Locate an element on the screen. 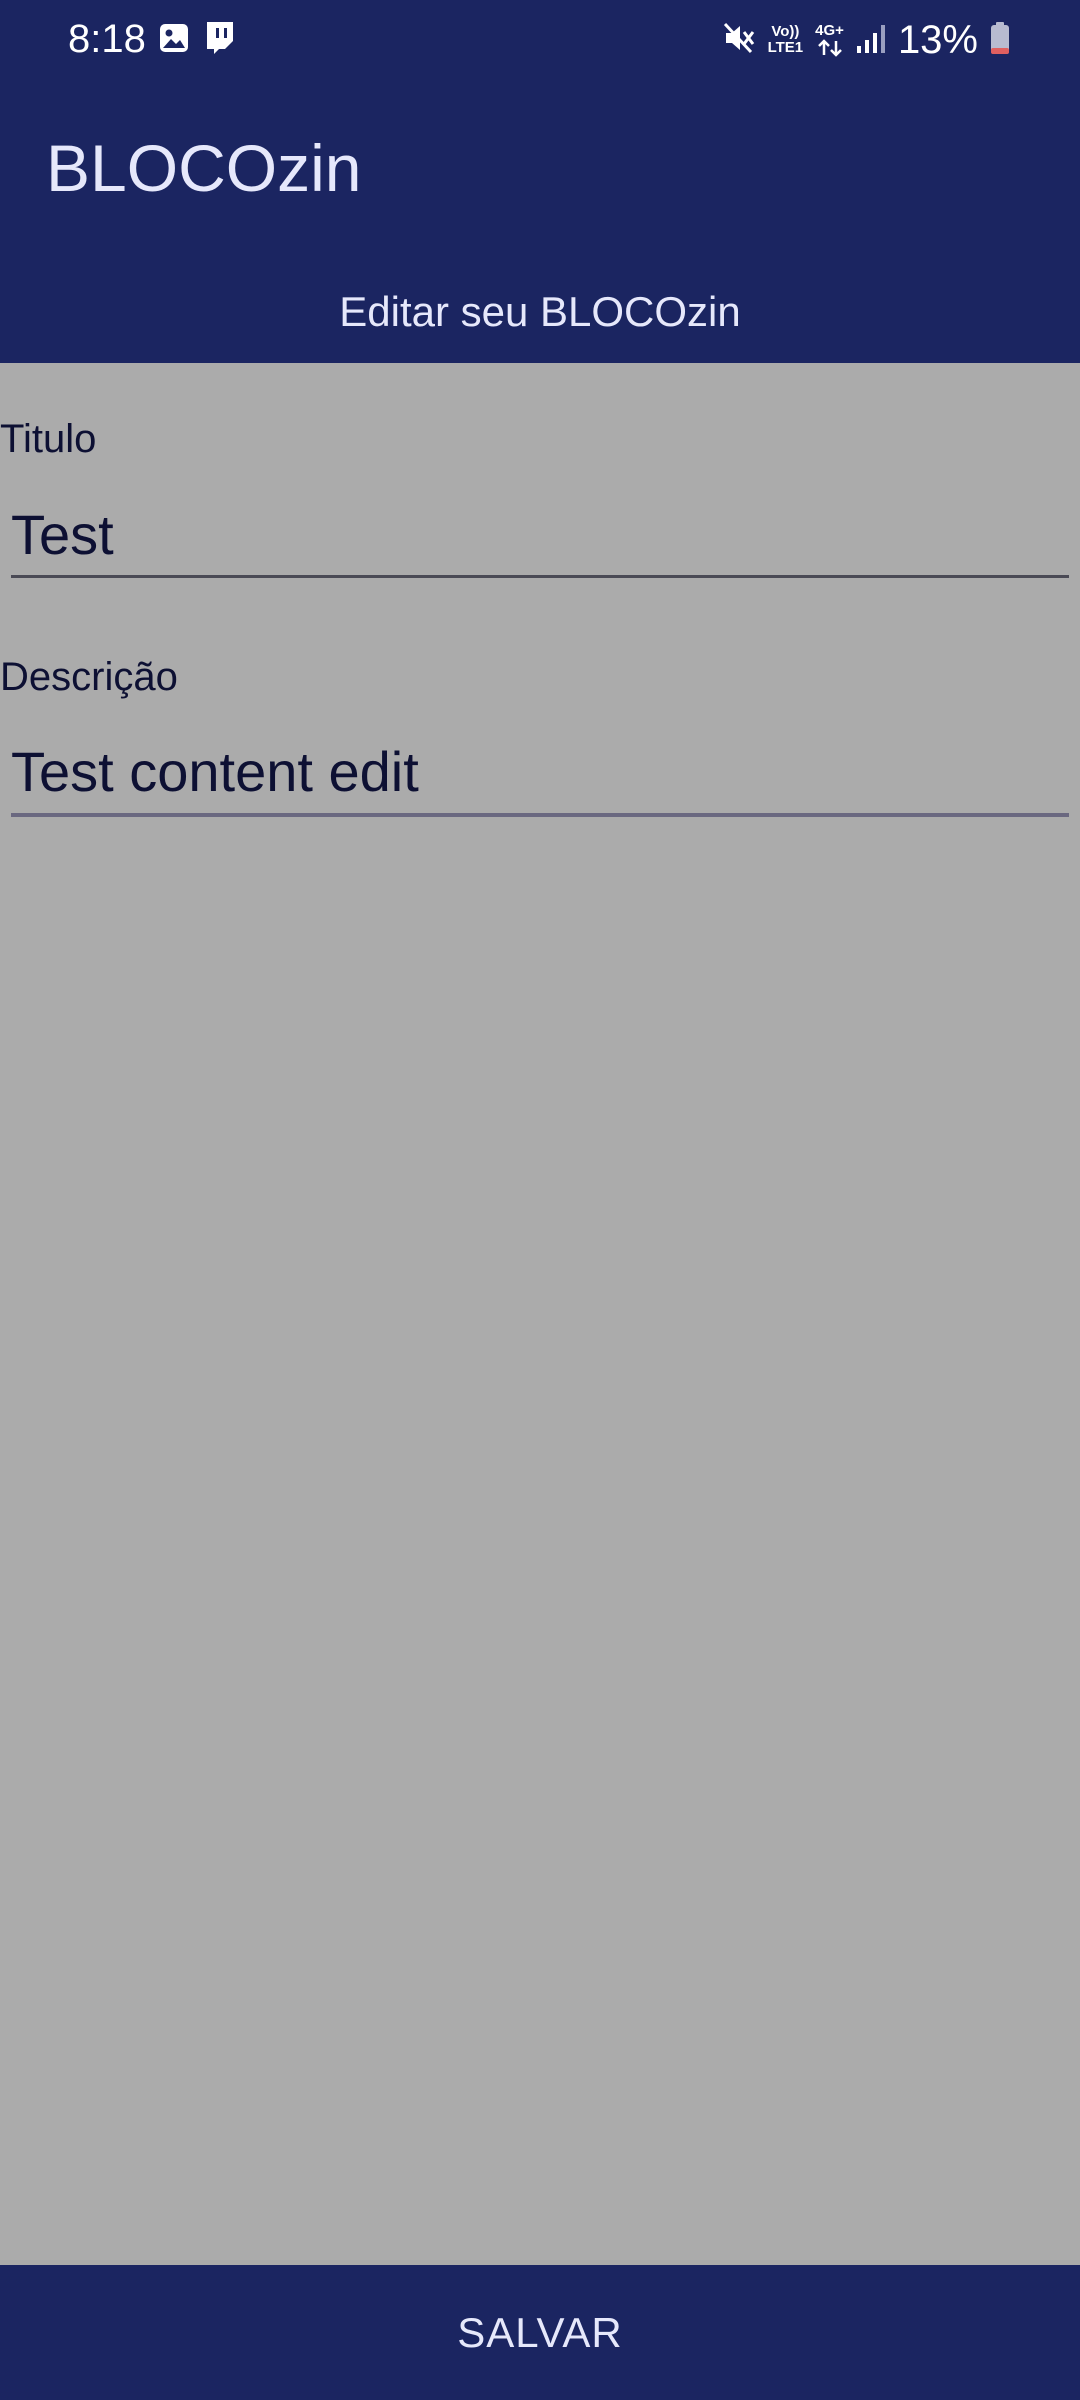  screen-subtitle: Editar seu BLOCOzin is located at coordinates (540, 311).